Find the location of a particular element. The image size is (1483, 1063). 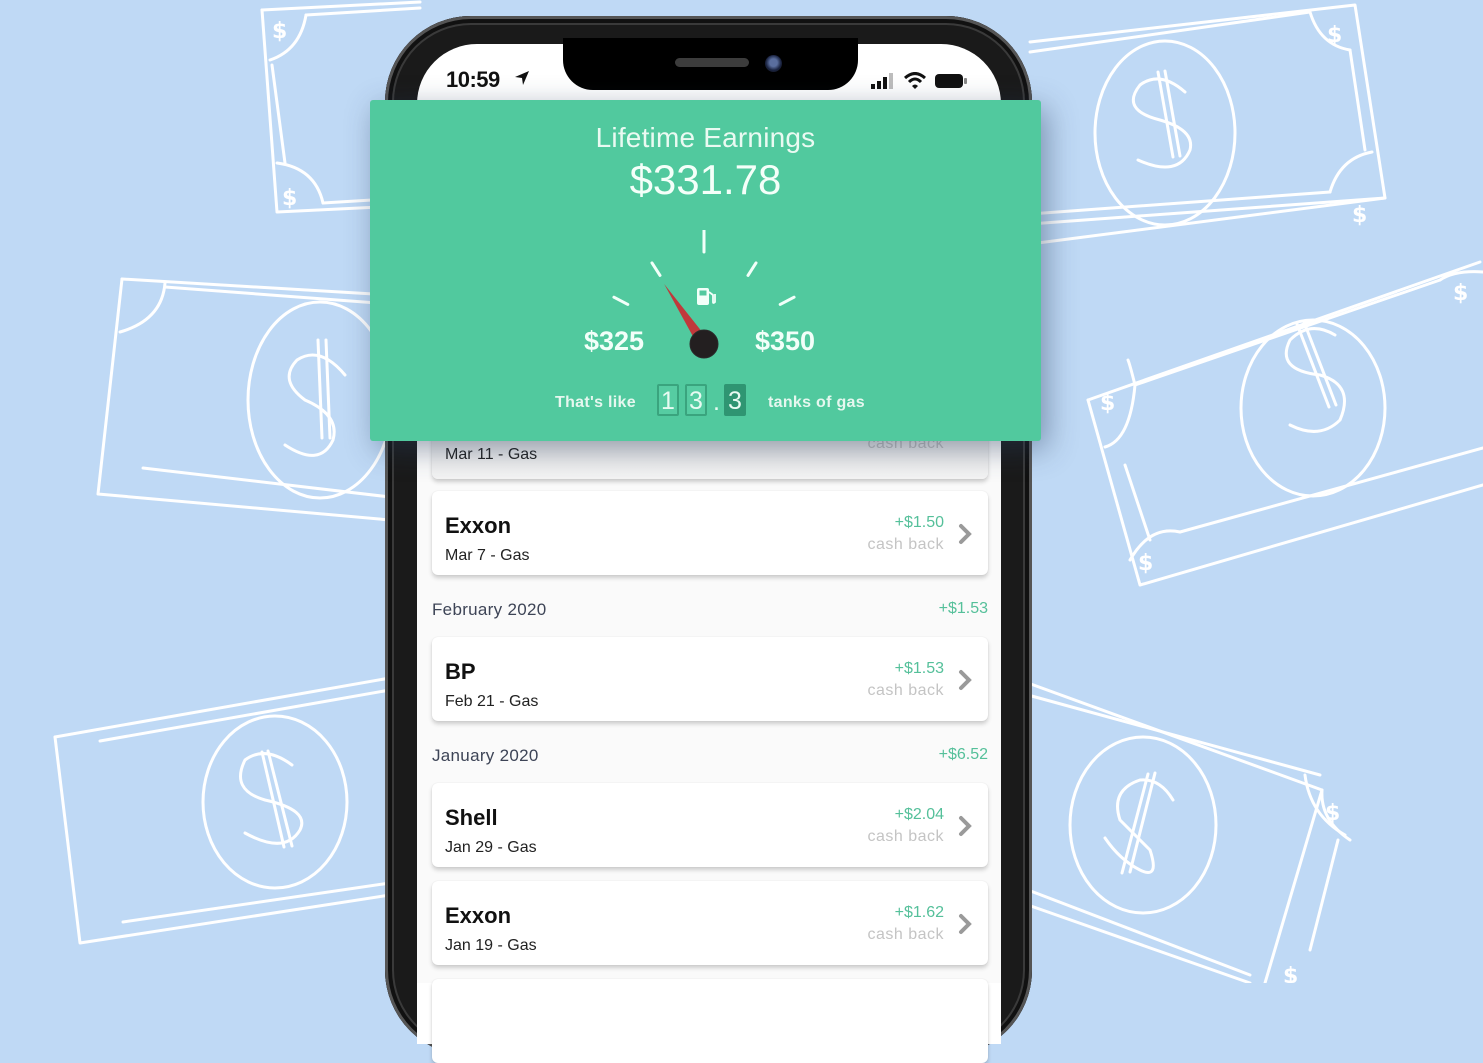

transaction-subtitle: Mar 11 - Gas is located at coordinates (491, 454).